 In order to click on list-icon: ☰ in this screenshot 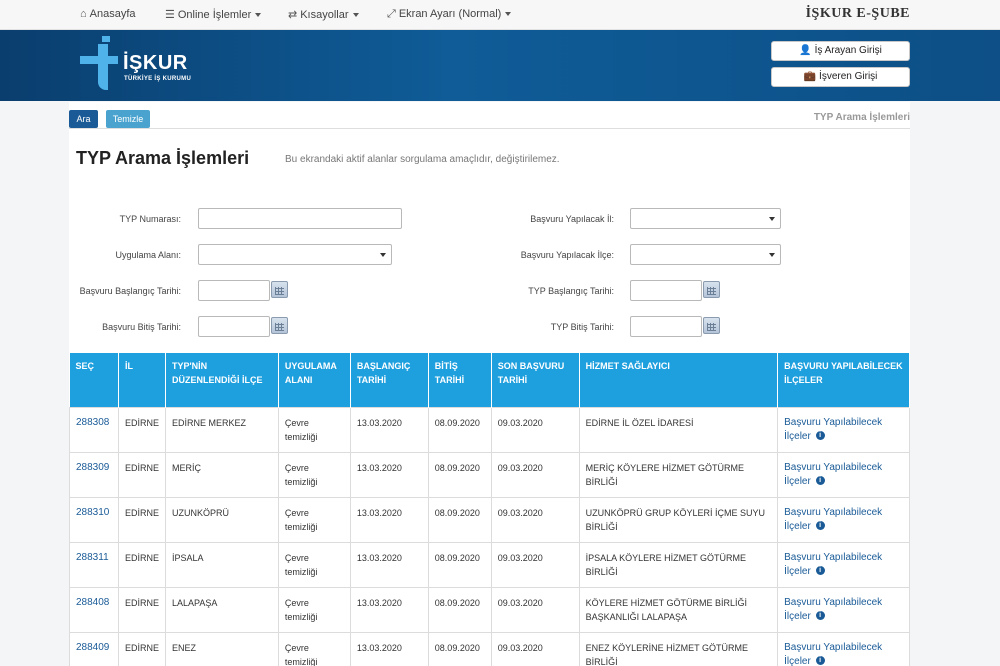, I will do `click(170, 15)`.